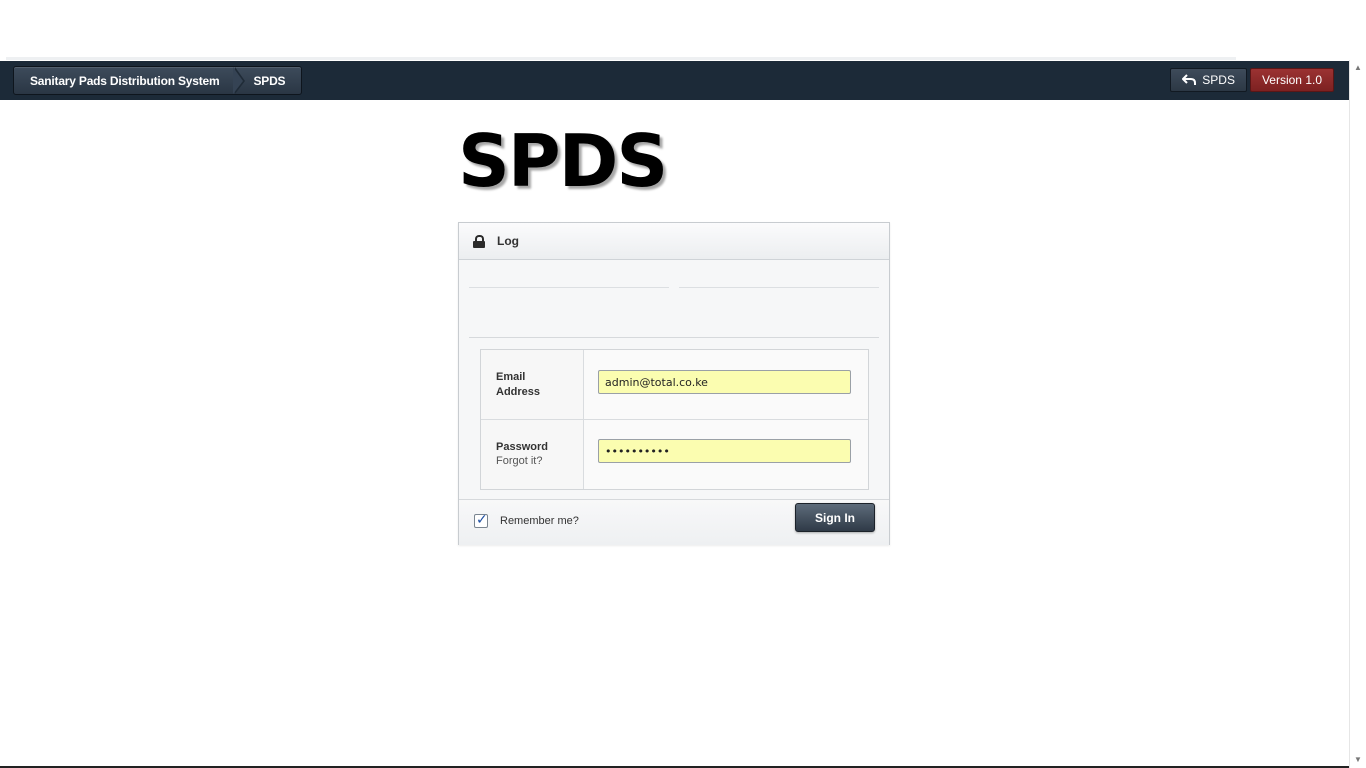 The image size is (1366, 768). What do you see at coordinates (1358, 760) in the screenshot?
I see `scroll-down-icon: ▼` at bounding box center [1358, 760].